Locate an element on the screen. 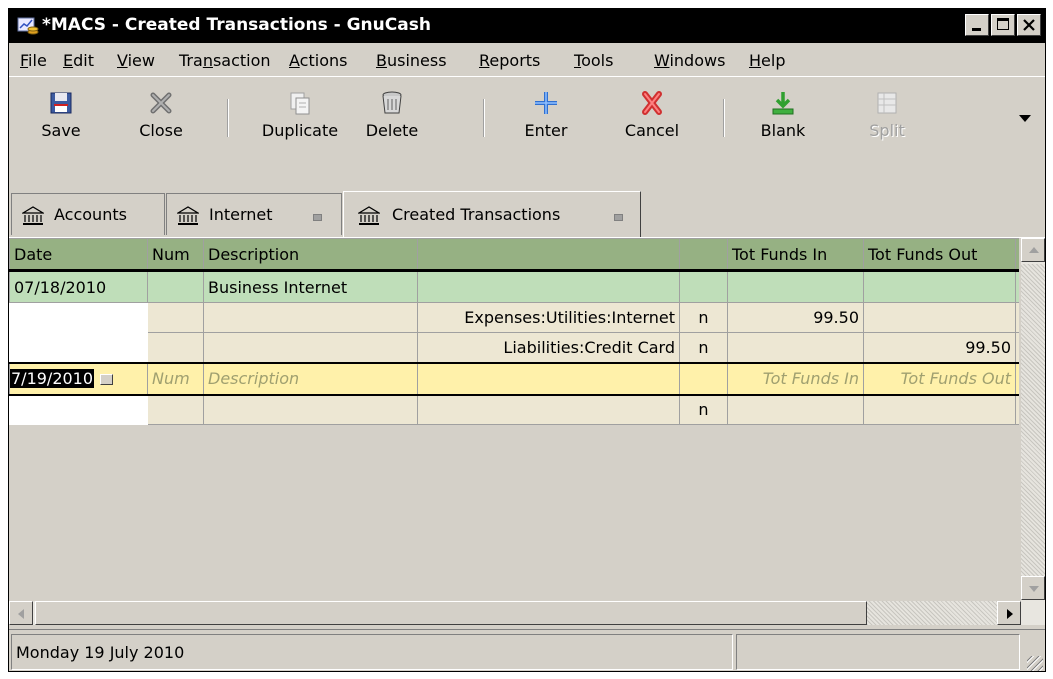  maximize-button is located at coordinates (1003, 25).